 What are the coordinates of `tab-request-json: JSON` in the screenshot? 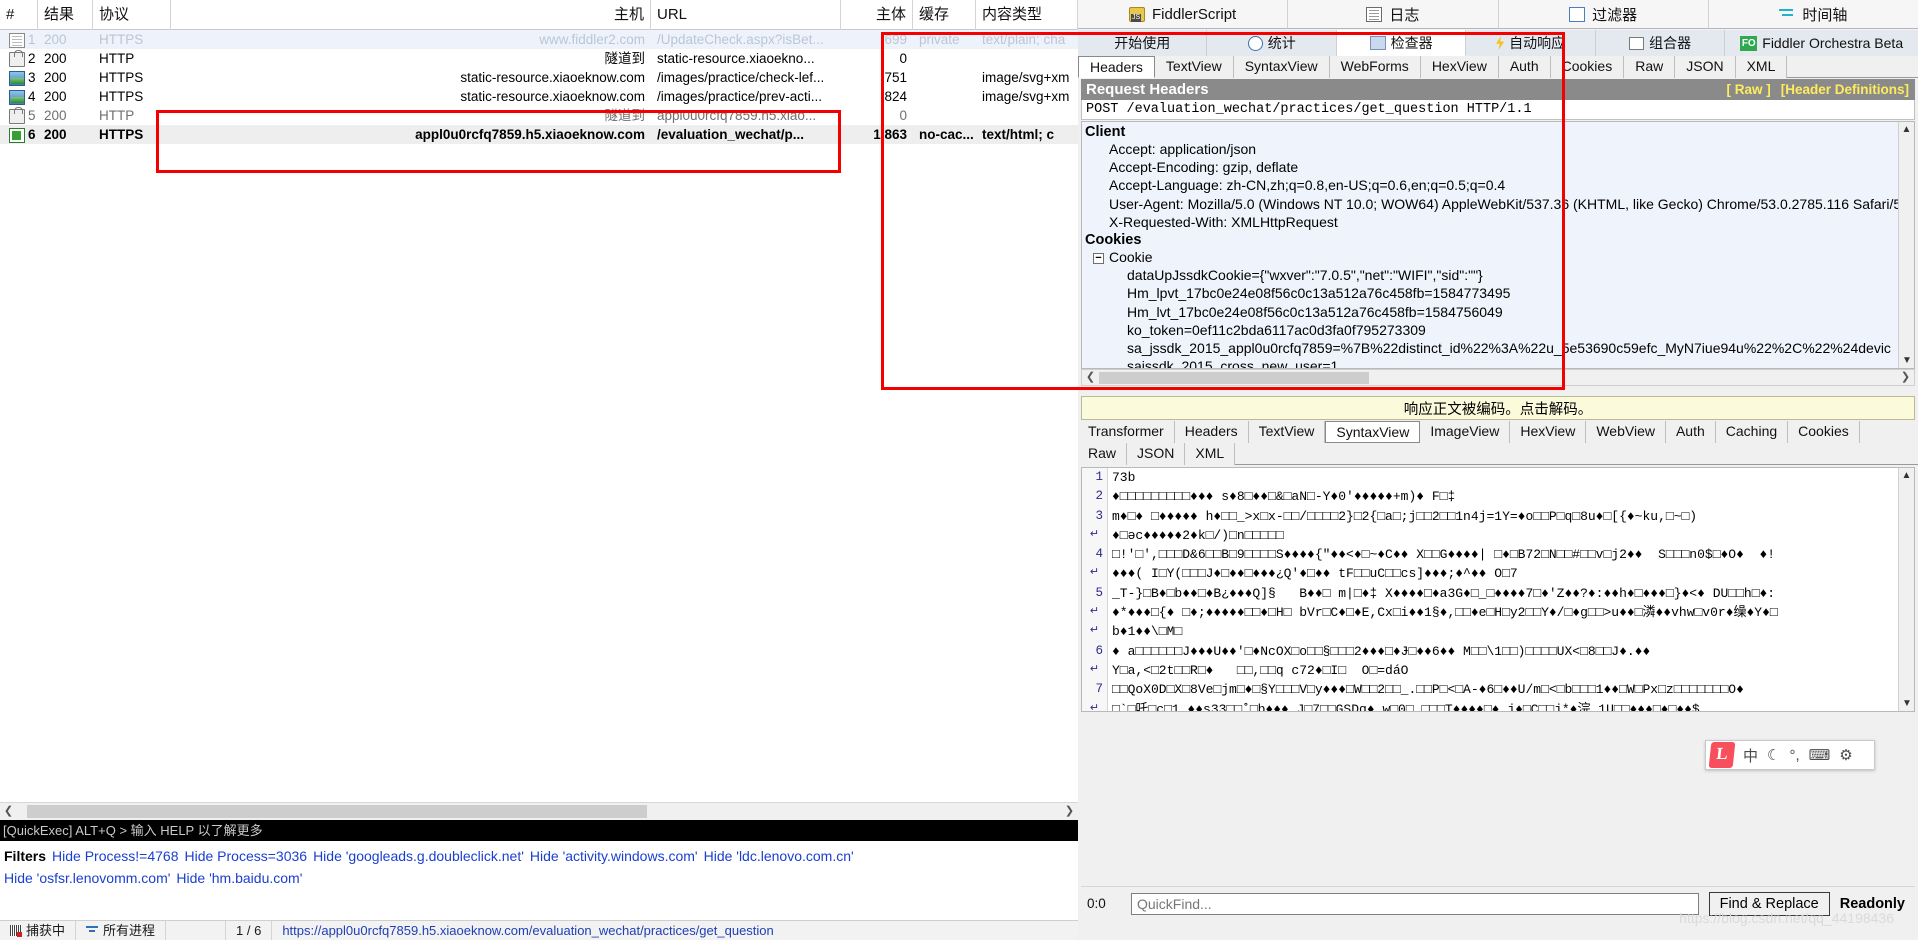 It's located at (1705, 67).